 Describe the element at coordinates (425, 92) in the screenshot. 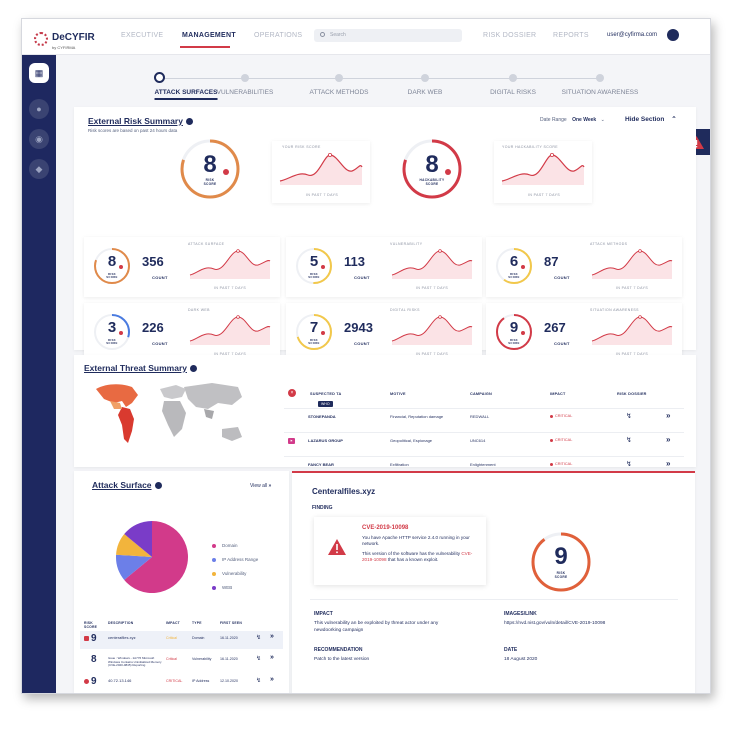

I see `step-dark-web: DARK WEB` at that location.